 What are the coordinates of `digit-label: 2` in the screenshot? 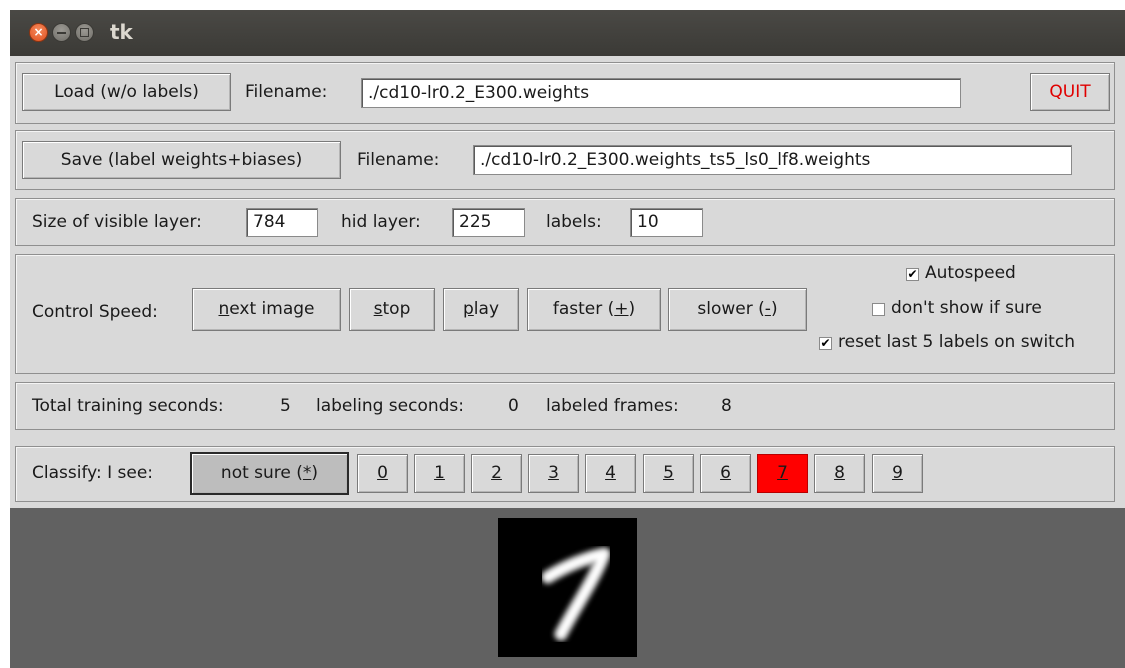 It's located at (496, 473).